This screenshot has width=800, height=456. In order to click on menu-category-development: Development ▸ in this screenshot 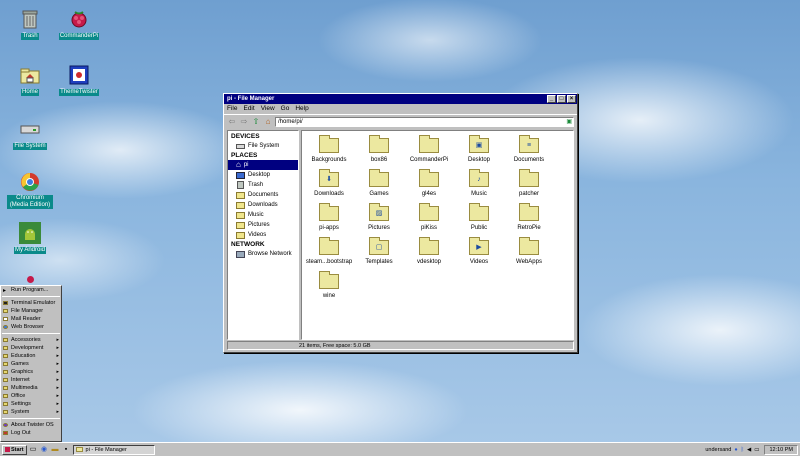, I will do `click(31, 348)`.